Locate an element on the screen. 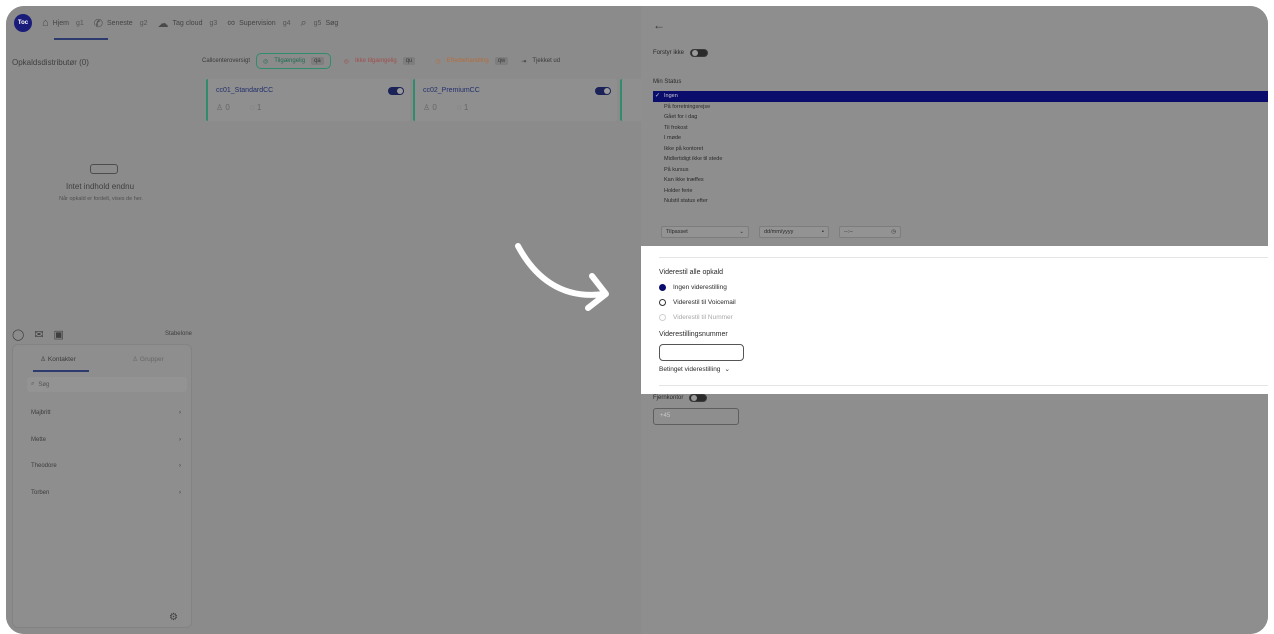 This screenshot has width=1274, height=634. list-item: Mette › is located at coordinates (106, 440).